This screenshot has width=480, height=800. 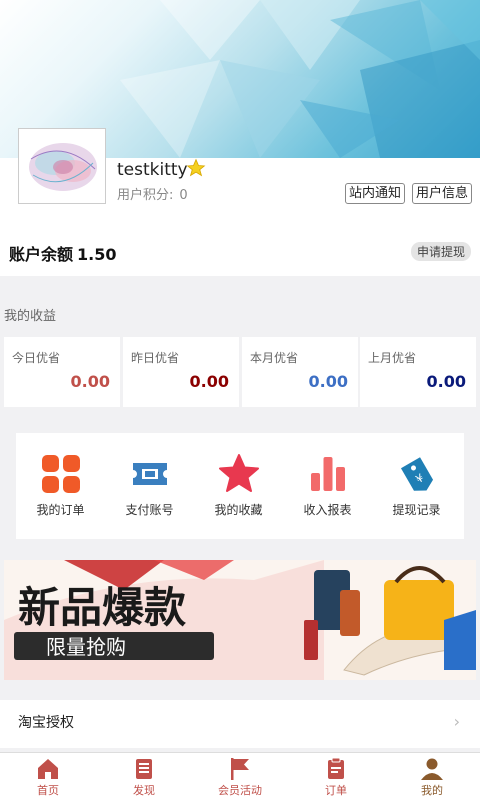 What do you see at coordinates (30, 316) in the screenshot?
I see `income-title: 我的收益` at bounding box center [30, 316].